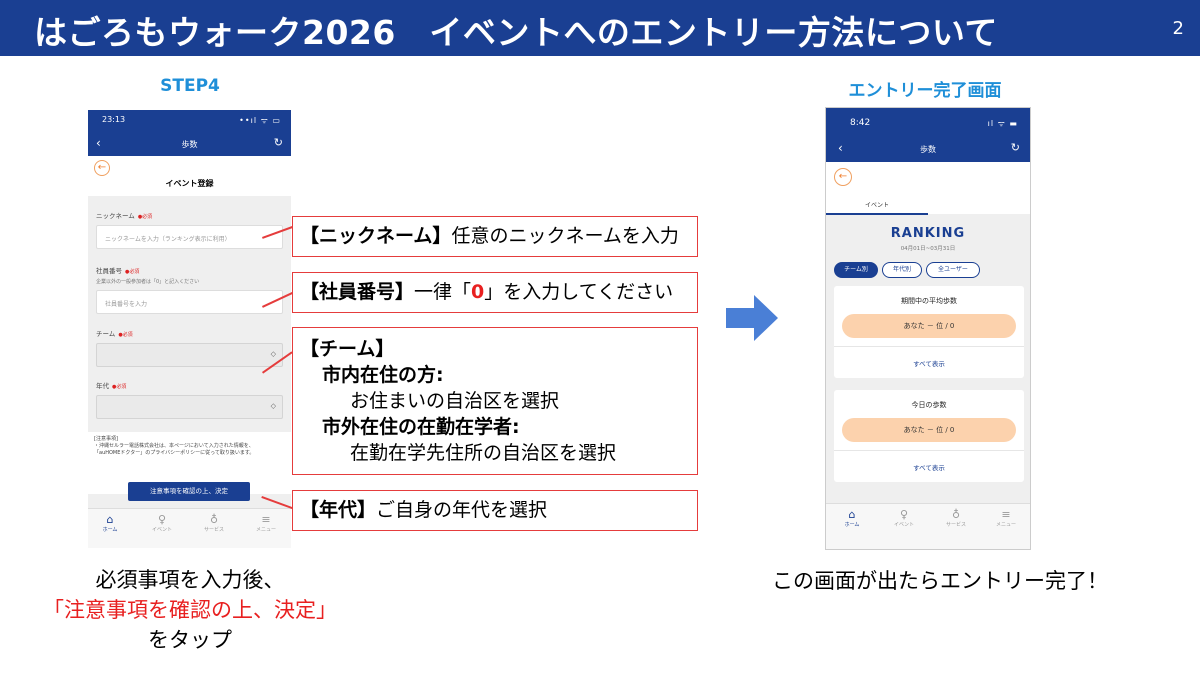 The image size is (1200, 675). I want to click on callout-text: 一律「, so click(443, 292).